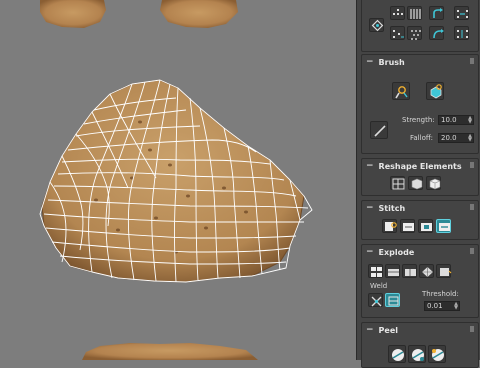  I want to click on rollout-title: Peel, so click(388, 330).